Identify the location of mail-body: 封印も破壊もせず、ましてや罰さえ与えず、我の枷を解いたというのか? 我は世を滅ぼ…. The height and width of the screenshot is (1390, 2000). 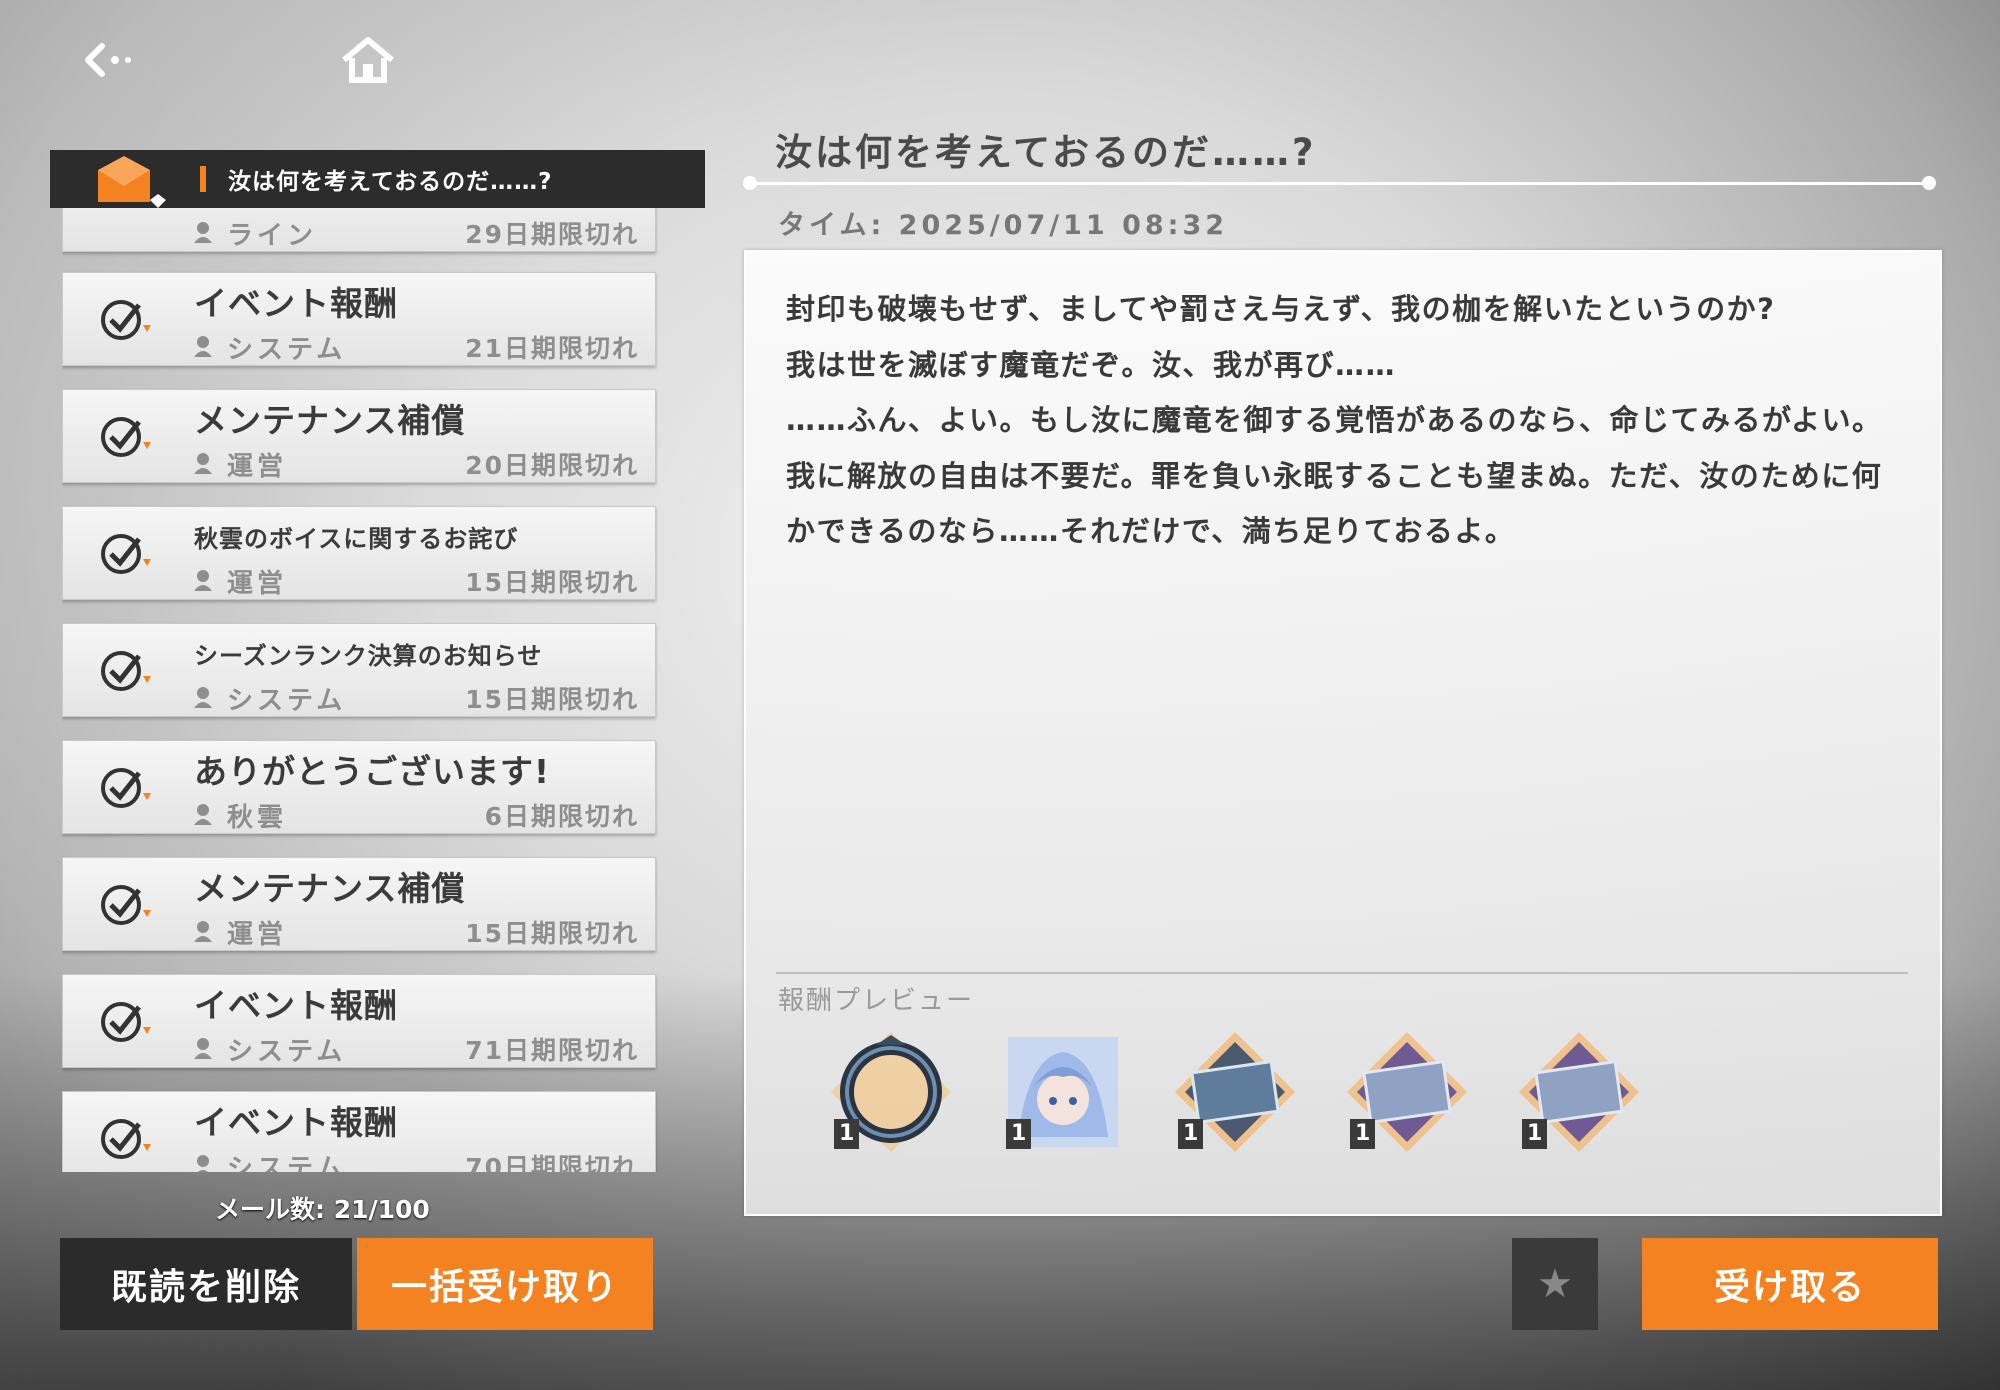
(1346, 421).